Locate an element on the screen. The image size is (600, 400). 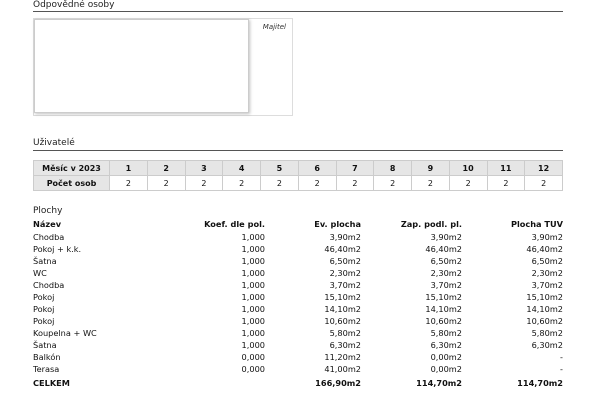
month-cell: 2 is located at coordinates (166, 168).